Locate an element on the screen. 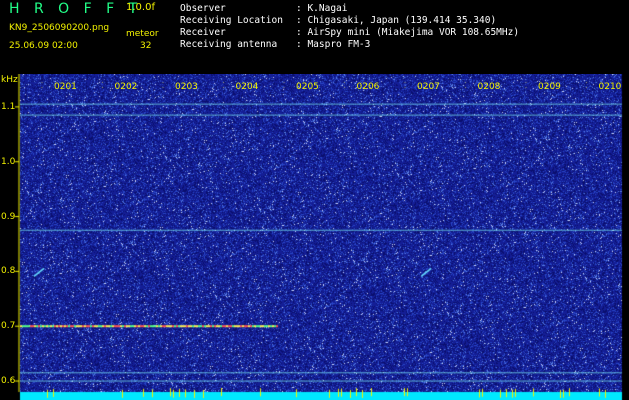 The width and height of the screenshot is (629, 400). location-value: : Chigasaki, Japan (139.414 35.340) is located at coordinates (396, 20).